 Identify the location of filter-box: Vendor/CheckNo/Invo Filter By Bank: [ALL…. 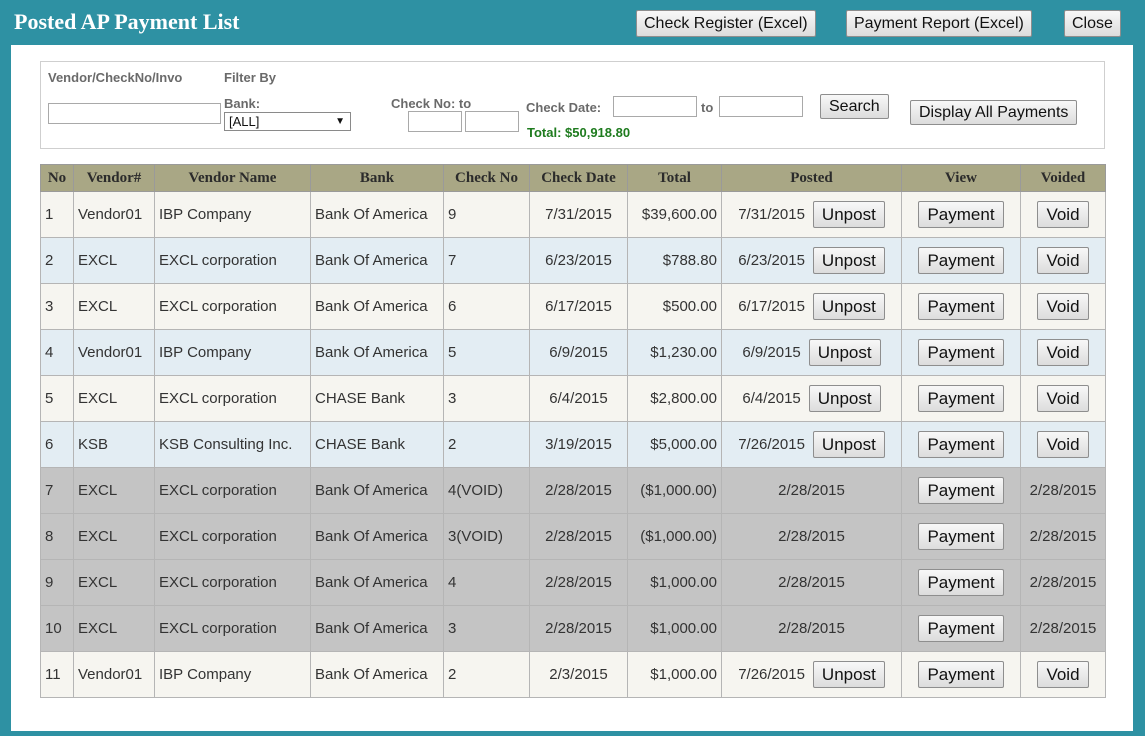
(572, 105).